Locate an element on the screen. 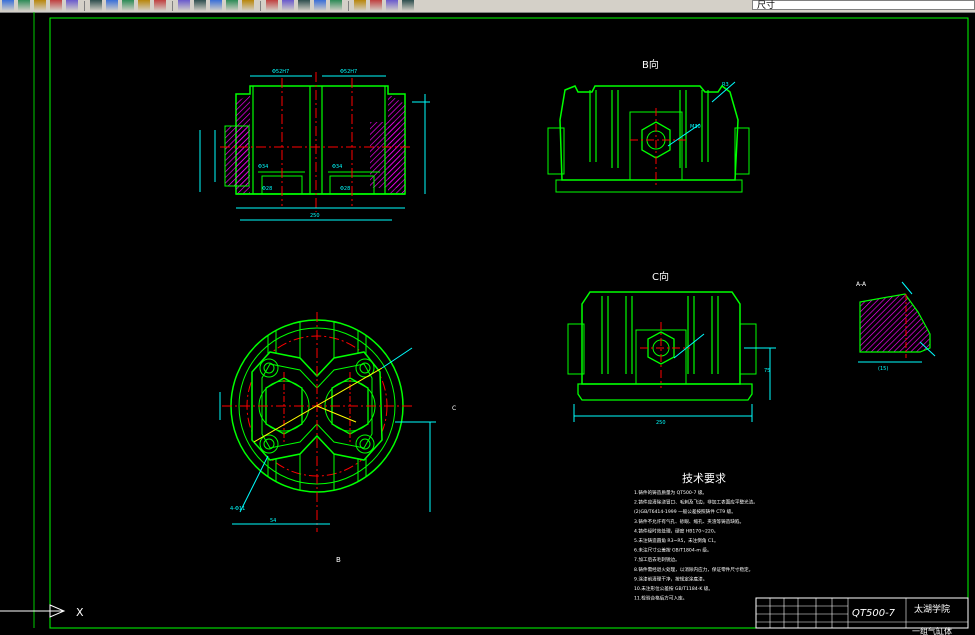 This screenshot has height=635, width=975. svg-text: (15) is located at coordinates (883, 369).